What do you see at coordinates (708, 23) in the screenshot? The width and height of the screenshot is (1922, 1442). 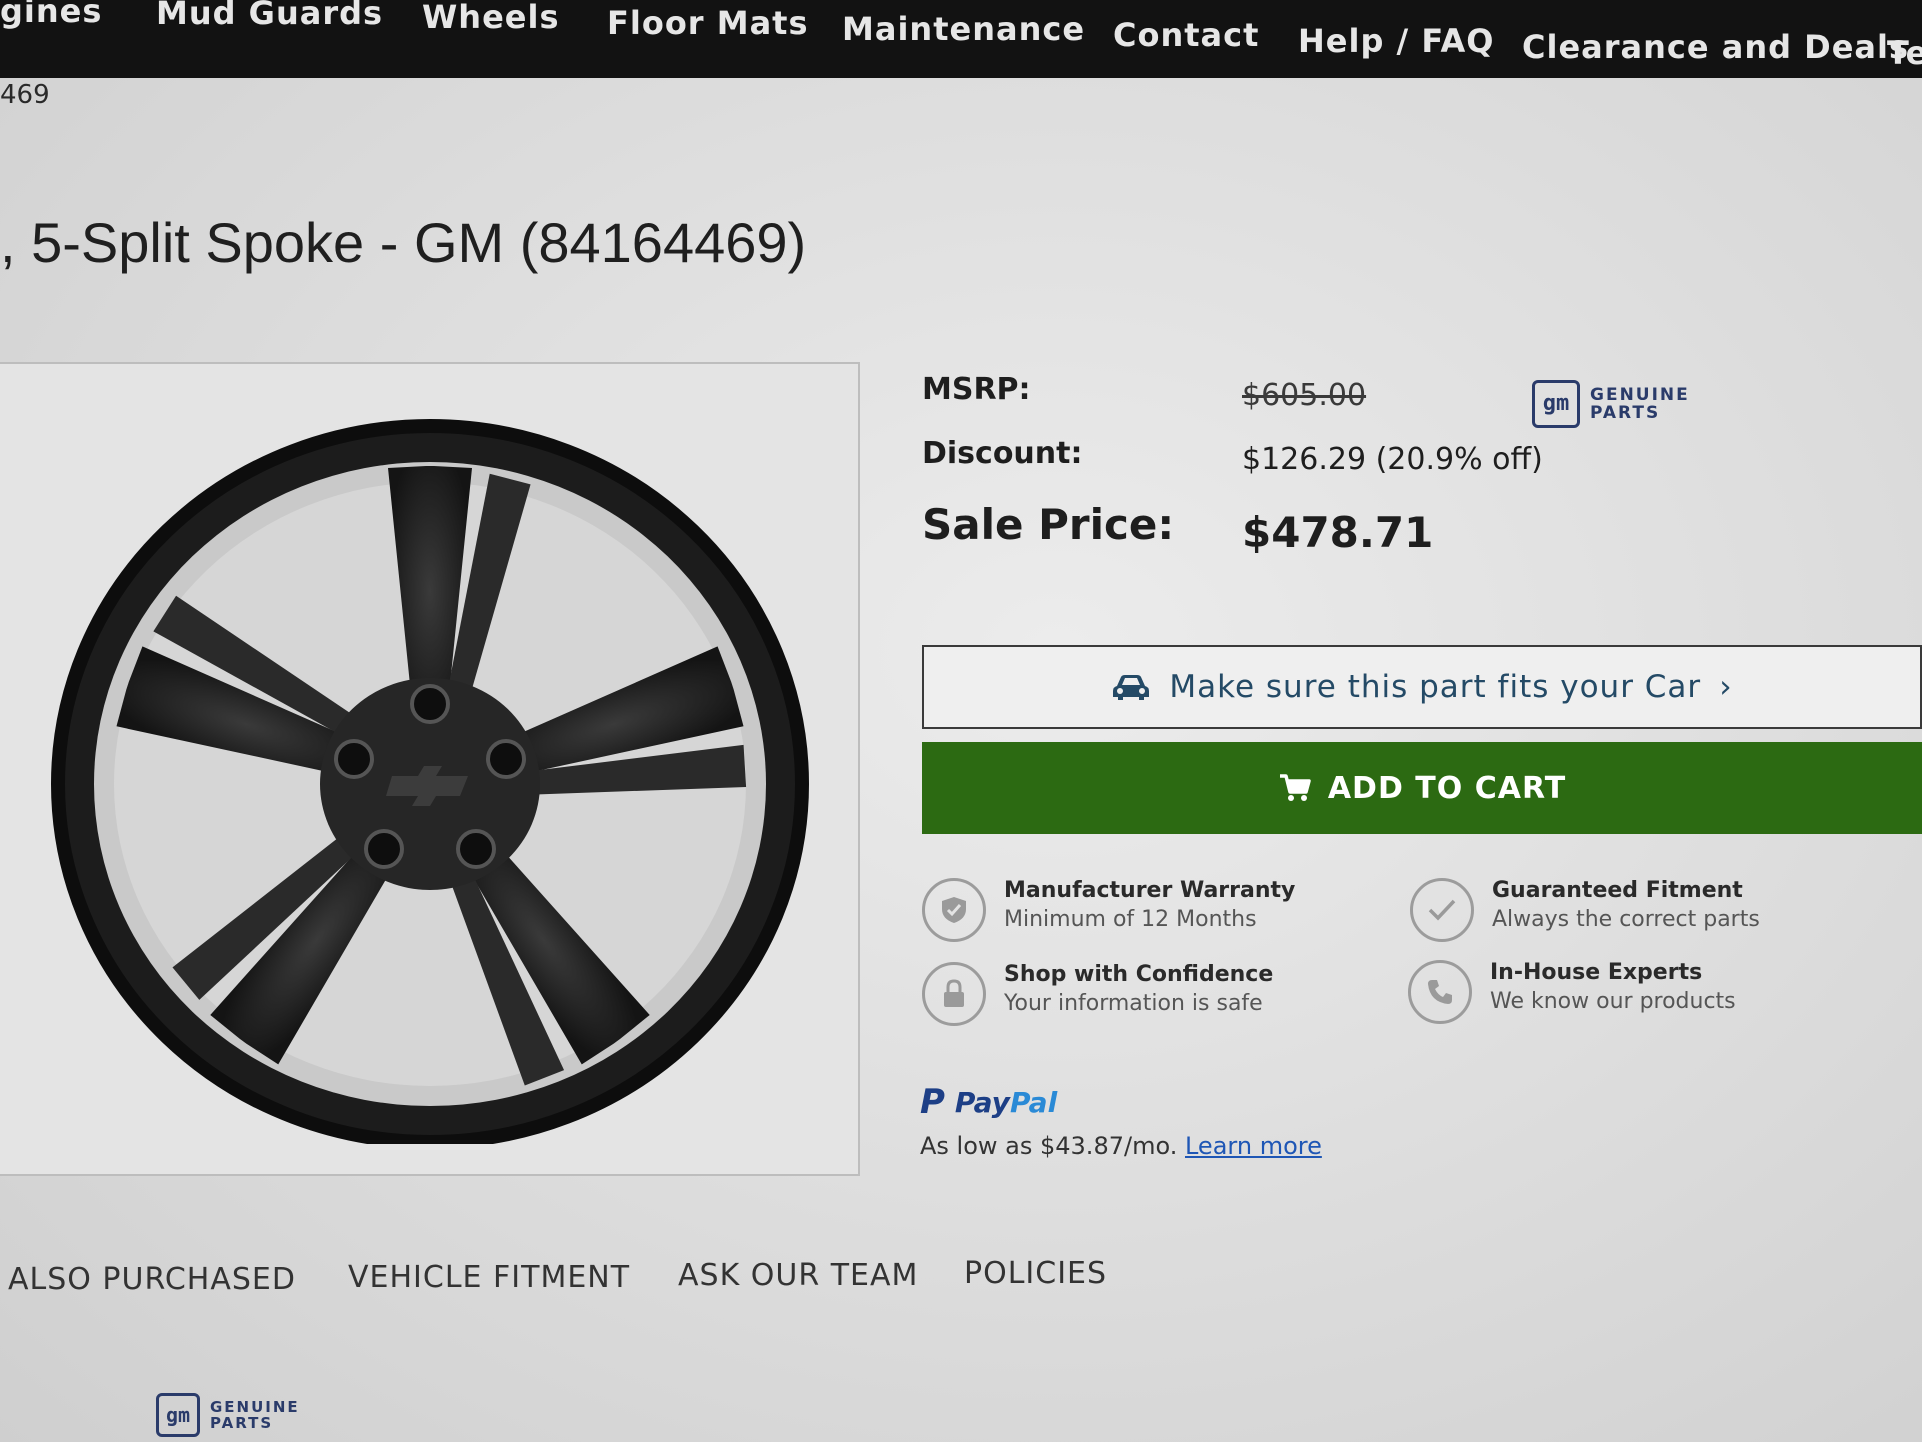 I see `nav-item-floor-mats: Floor Mats` at bounding box center [708, 23].